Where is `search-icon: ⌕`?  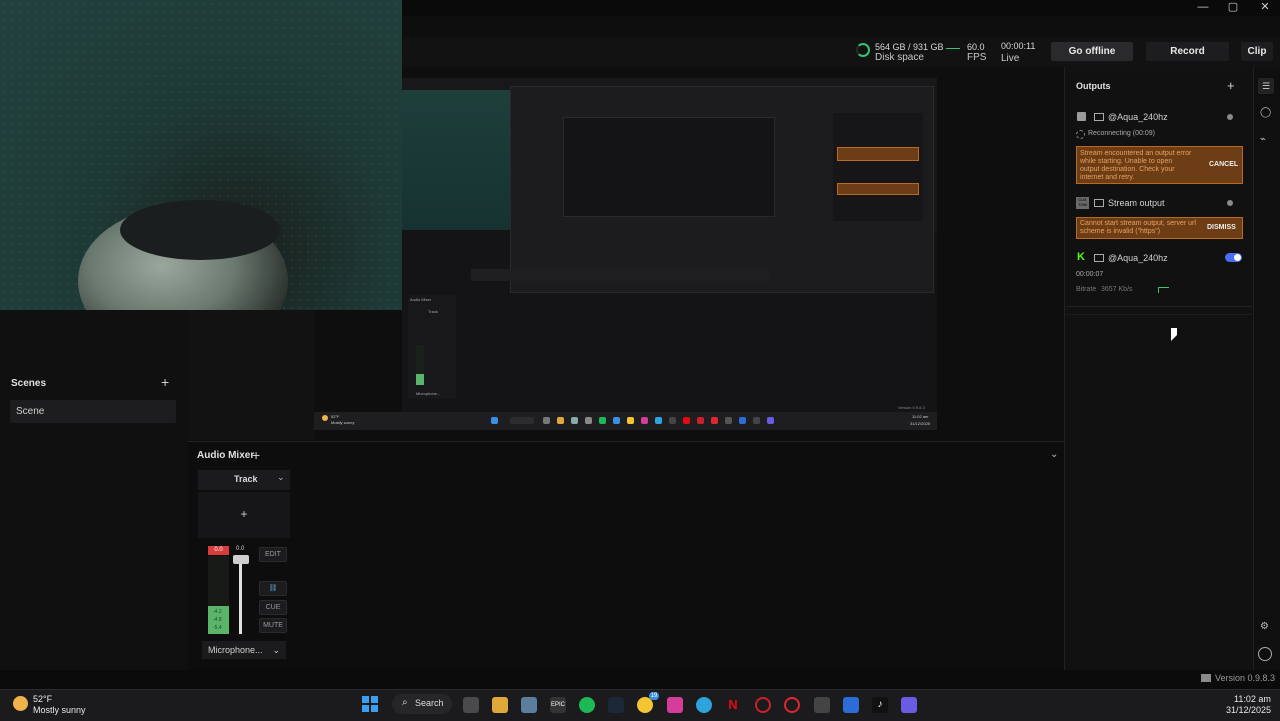
search-icon: ⌕ is located at coordinates (405, 702).